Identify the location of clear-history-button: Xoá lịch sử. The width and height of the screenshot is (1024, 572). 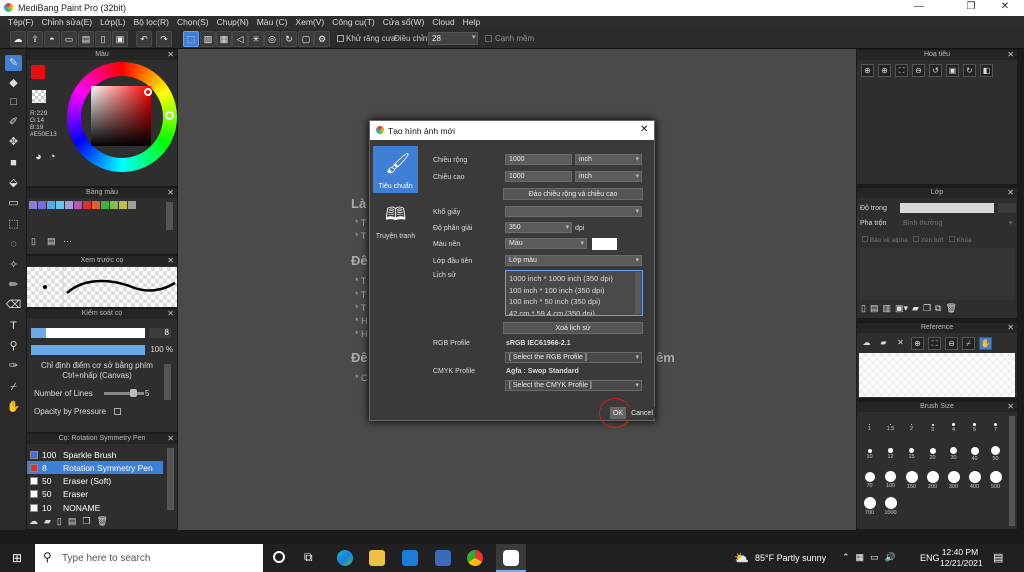
(573, 328).